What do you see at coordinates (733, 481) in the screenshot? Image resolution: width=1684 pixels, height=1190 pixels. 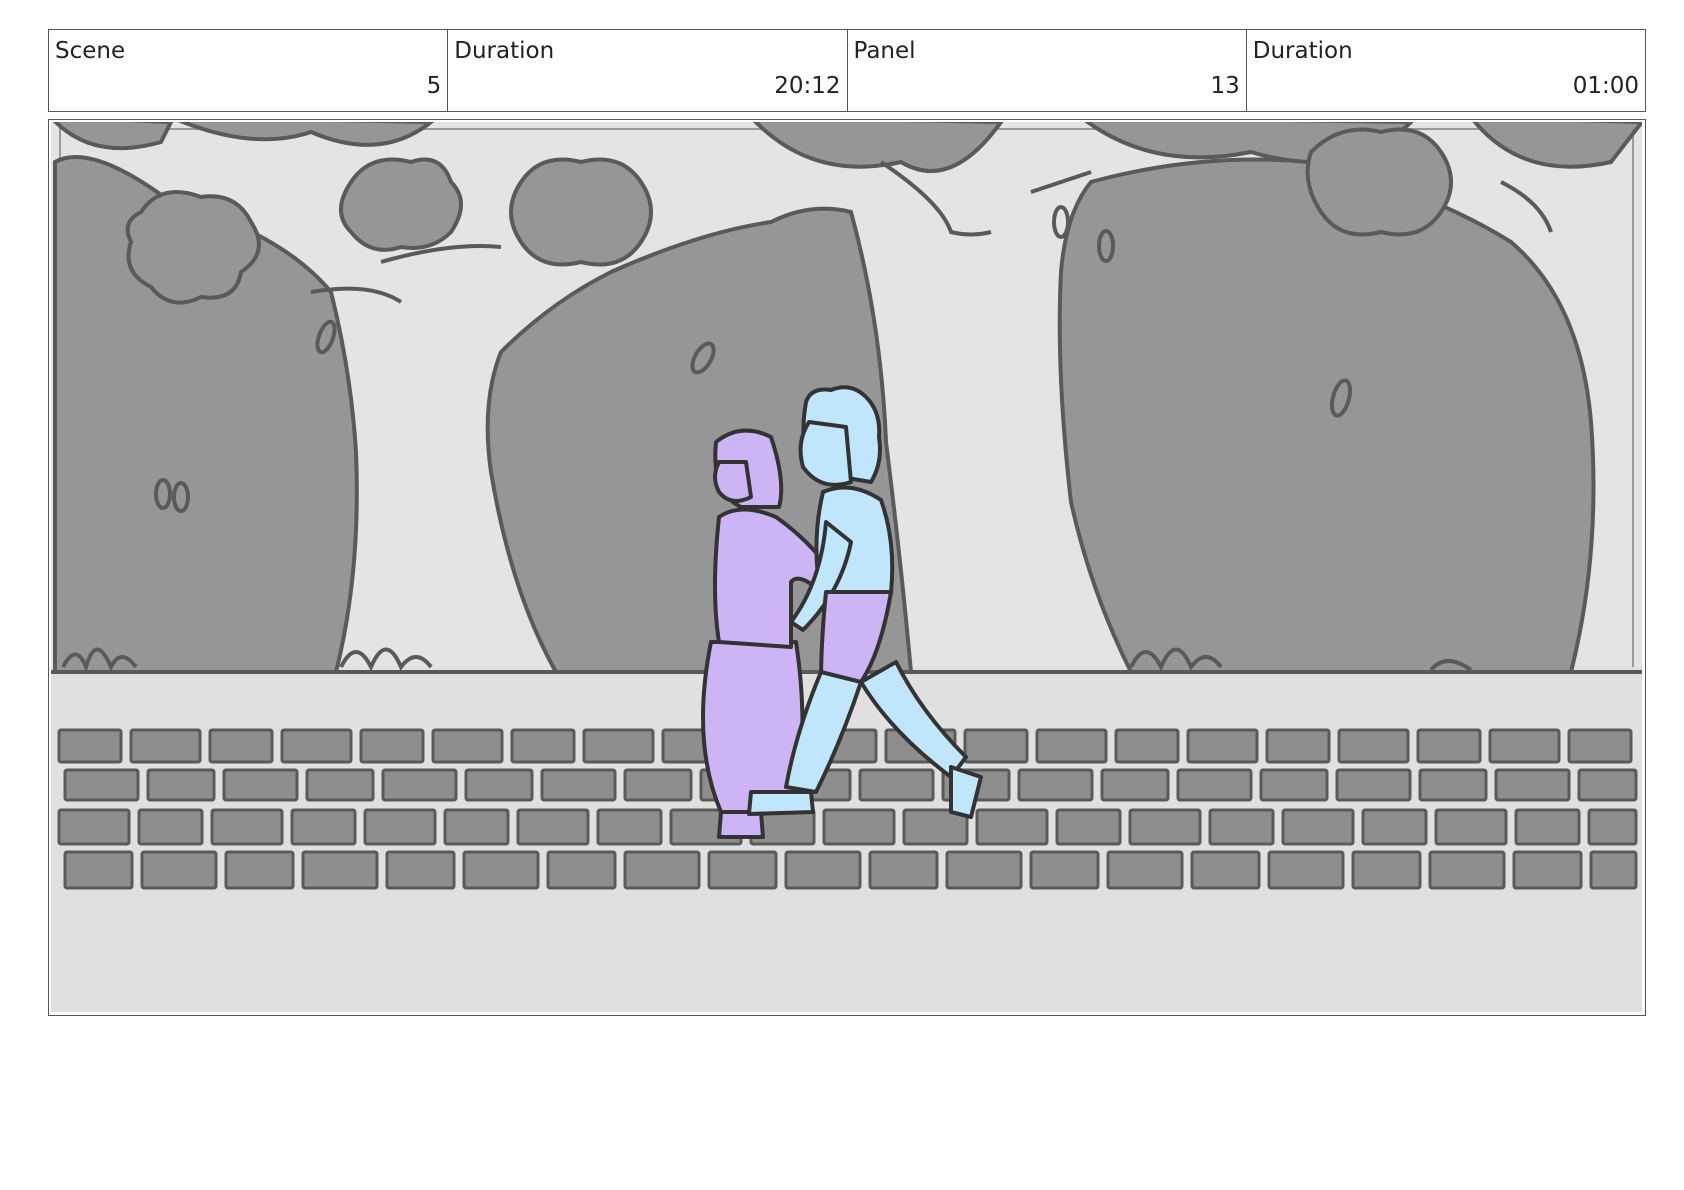 I see `girl-face` at bounding box center [733, 481].